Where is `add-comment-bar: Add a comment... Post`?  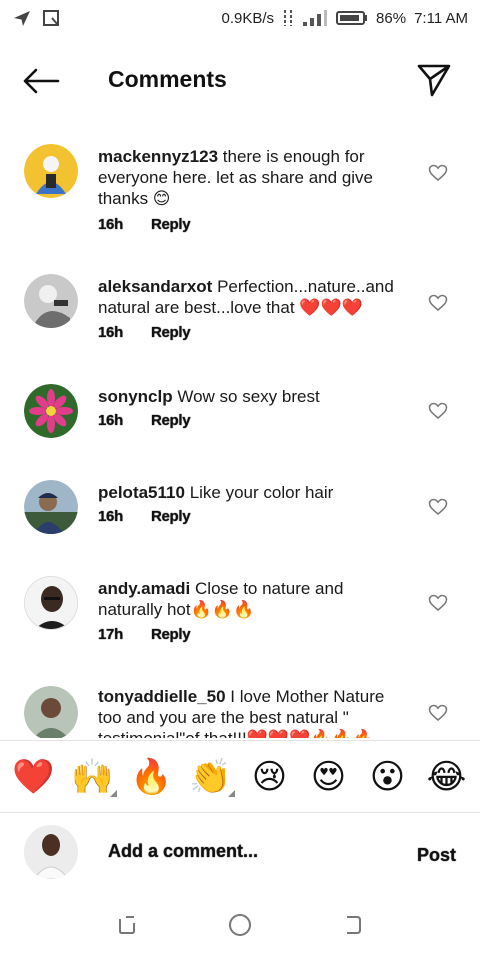 add-comment-bar: Add a comment... Post is located at coordinates (240, 851).